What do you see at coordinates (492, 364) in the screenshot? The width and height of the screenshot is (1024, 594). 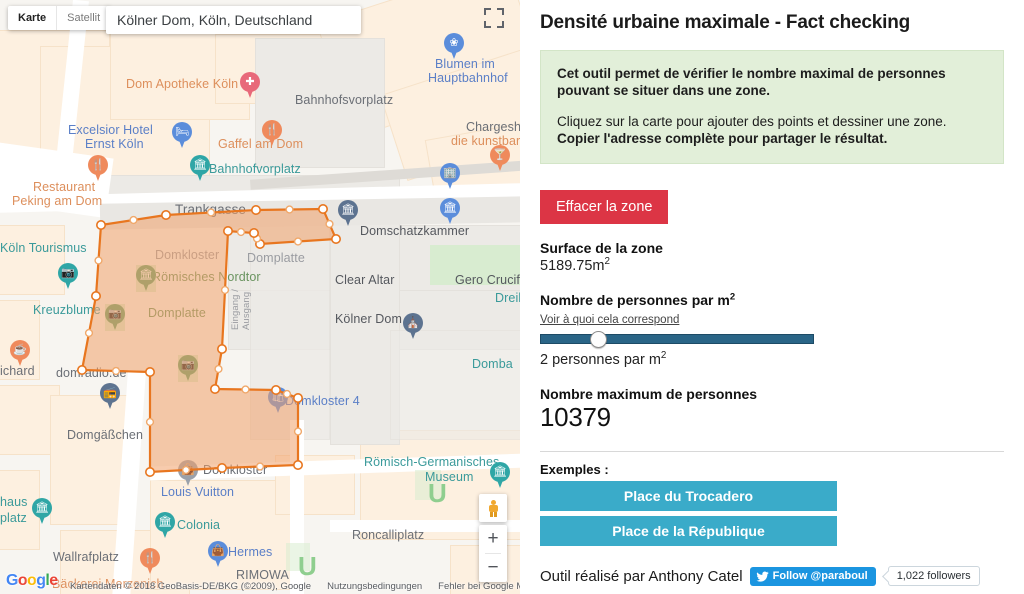 I see `map-label: Domba` at bounding box center [492, 364].